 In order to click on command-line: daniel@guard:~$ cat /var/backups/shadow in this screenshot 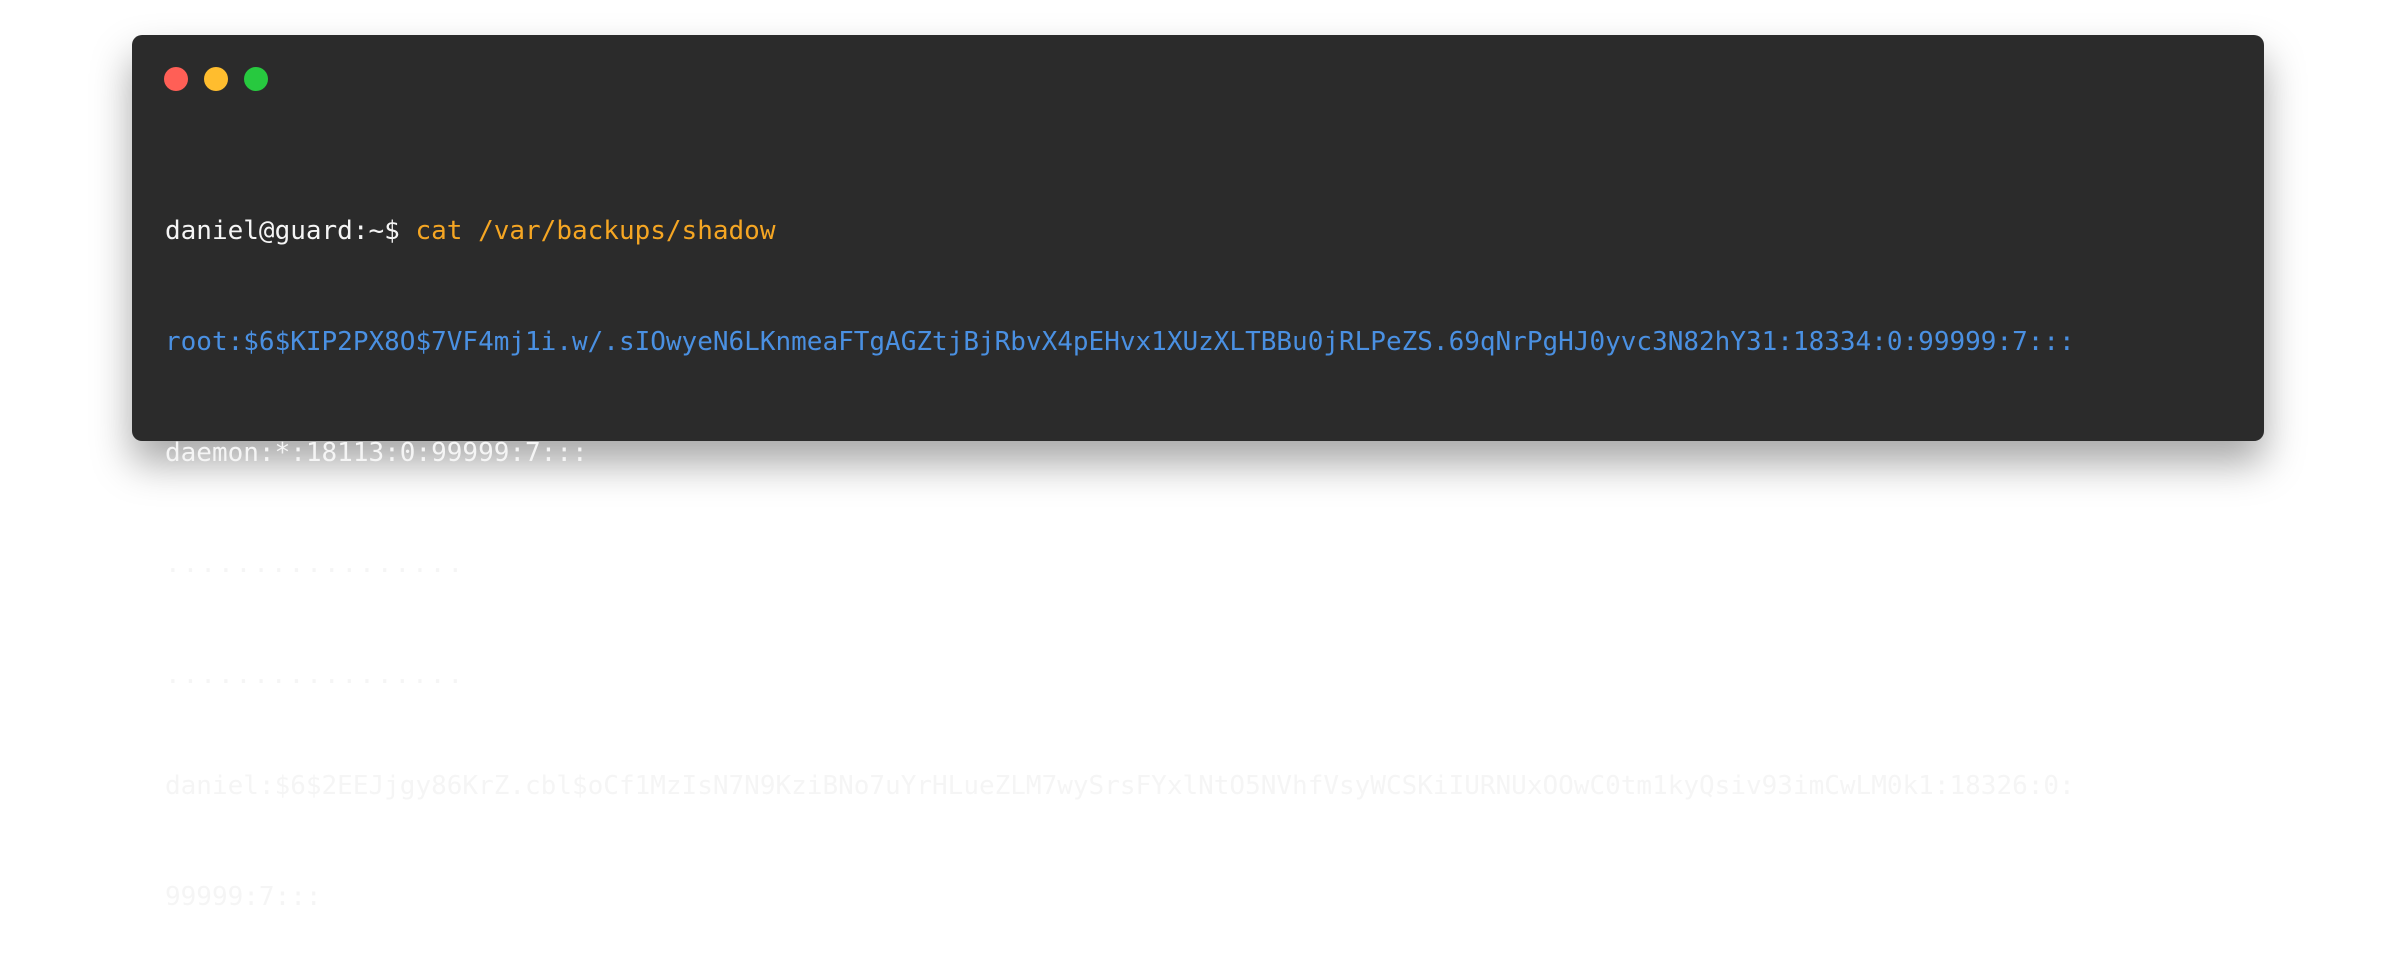, I will do `click(1205, 231)`.